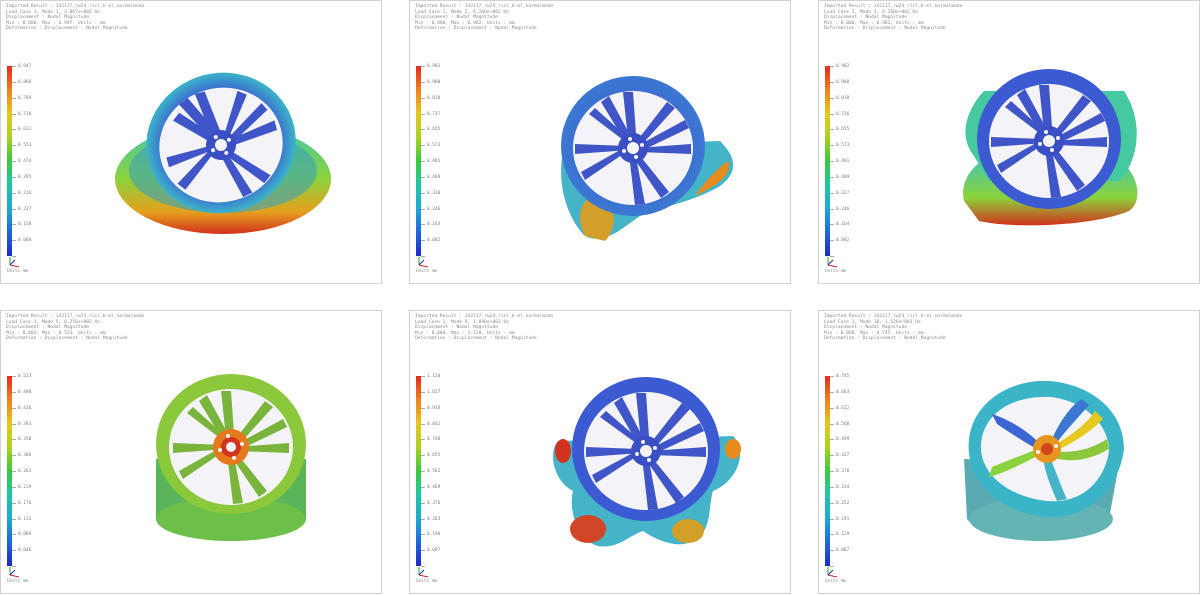  I want to click on legend-tick-label: 0.469, so click(430, 487).